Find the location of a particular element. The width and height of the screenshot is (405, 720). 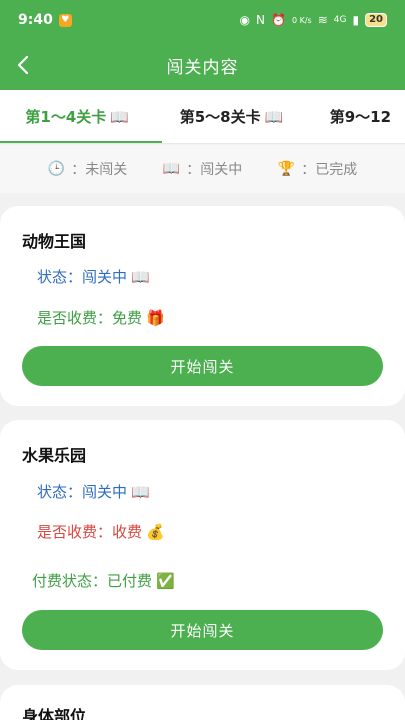

nav-bar: 闯关内容 is located at coordinates (202, 65).